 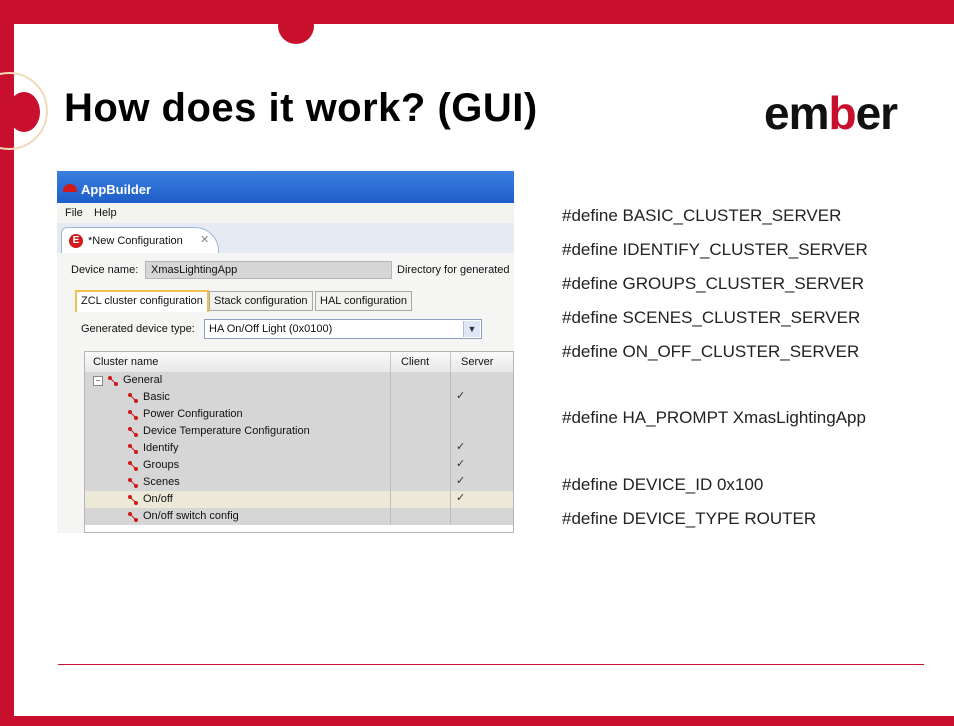 I want to click on define-line: #define DEVICE_TYPE ROUTER, so click(x=689, y=518).